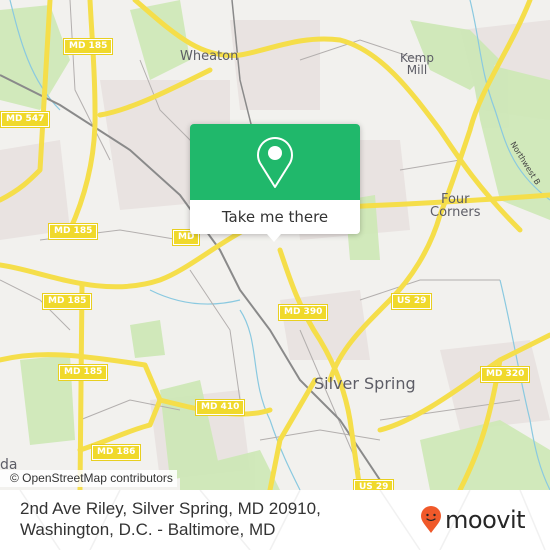 This screenshot has height=550, width=550. What do you see at coordinates (88, 478) in the screenshot?
I see `map-attribution: © OpenStreetMap contributors` at bounding box center [88, 478].